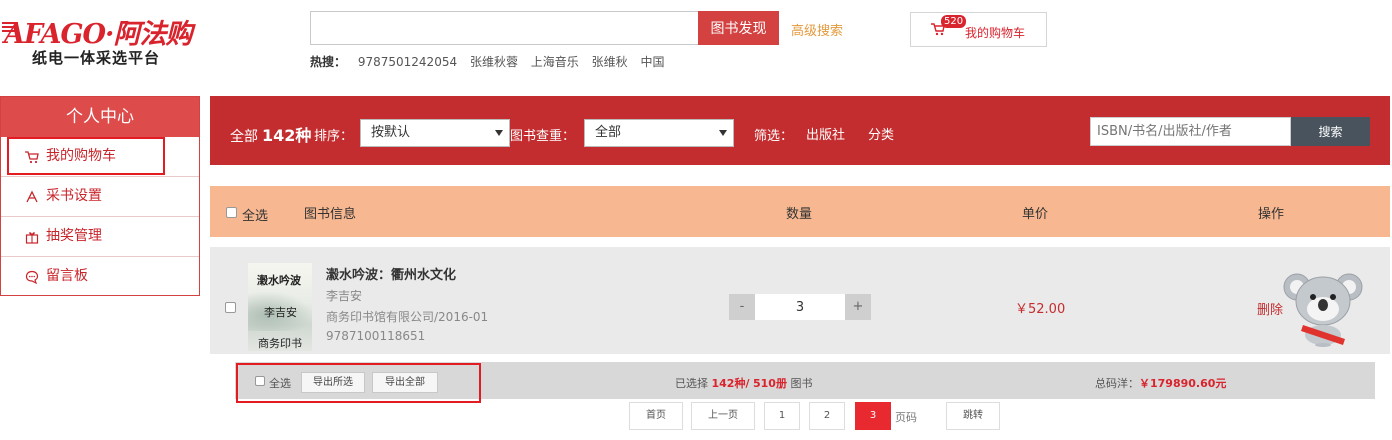 This screenshot has height=440, width=1392. I want to click on hot-search-item: 张维秋蓉, so click(494, 62).